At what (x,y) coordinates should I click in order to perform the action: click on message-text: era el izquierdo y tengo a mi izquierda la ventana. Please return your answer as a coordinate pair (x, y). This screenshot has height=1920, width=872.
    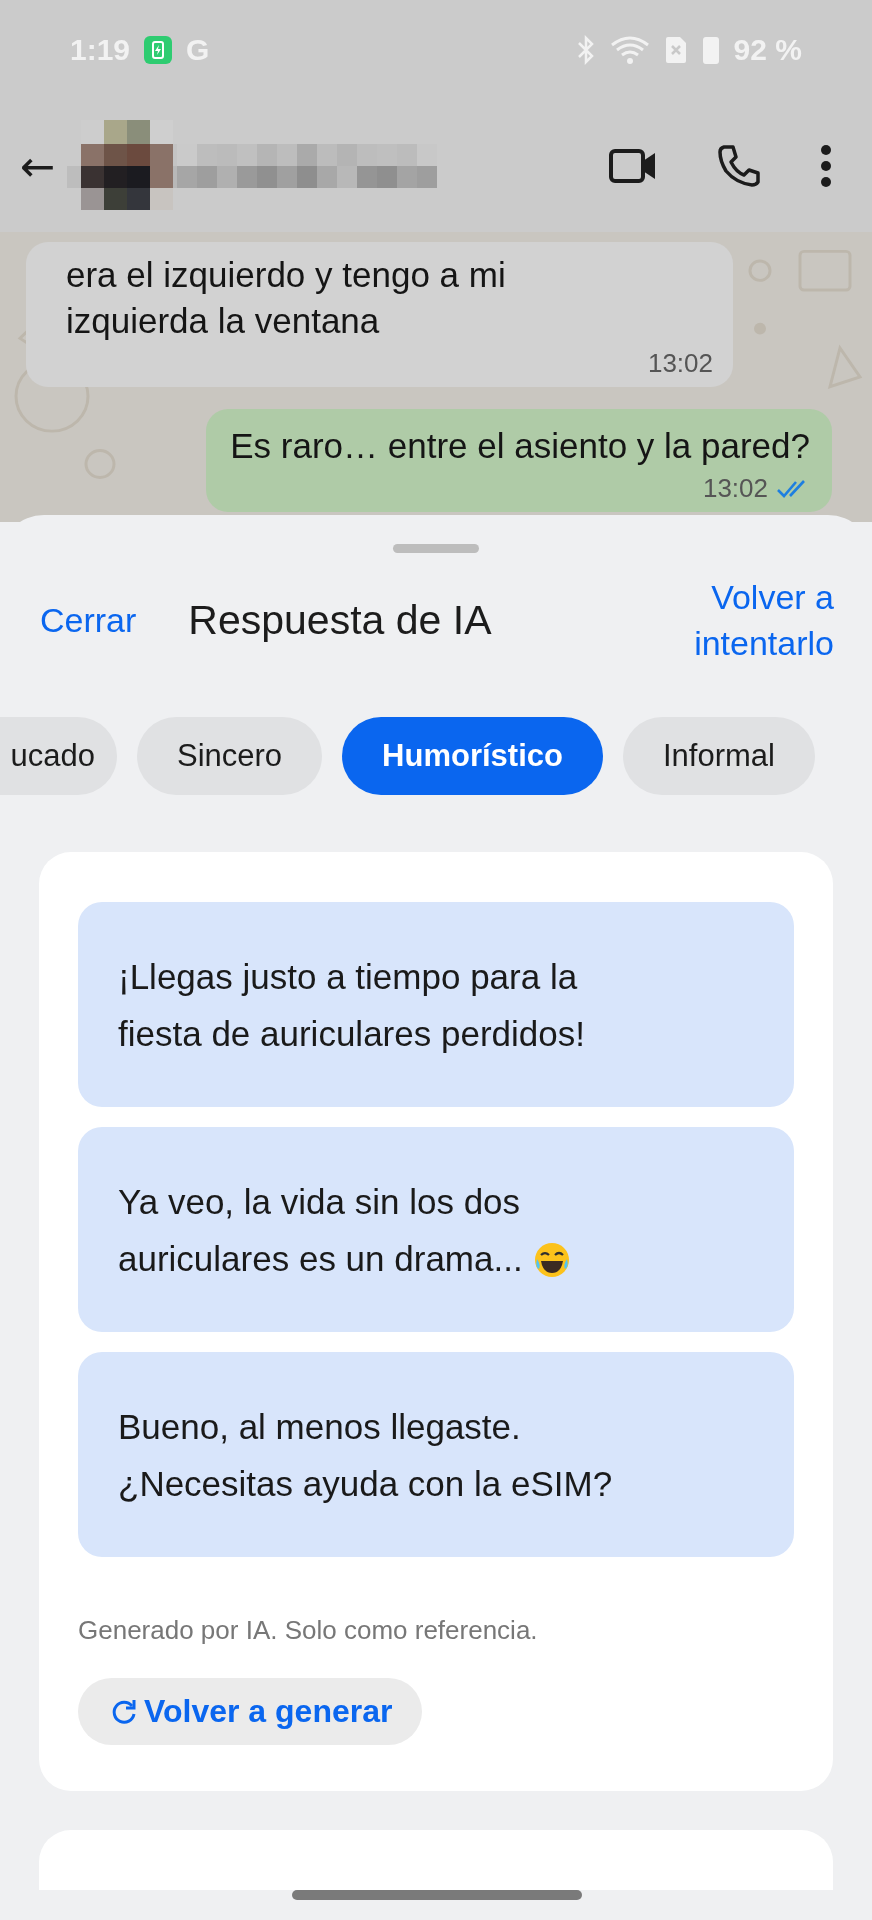
    Looking at the image, I should click on (286, 298).